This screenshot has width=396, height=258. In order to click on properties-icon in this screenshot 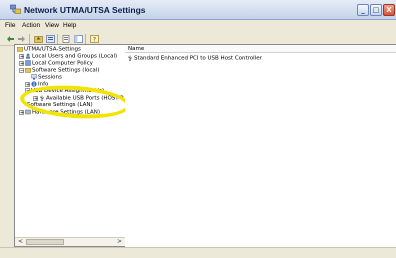, I will do `click(50, 39)`.